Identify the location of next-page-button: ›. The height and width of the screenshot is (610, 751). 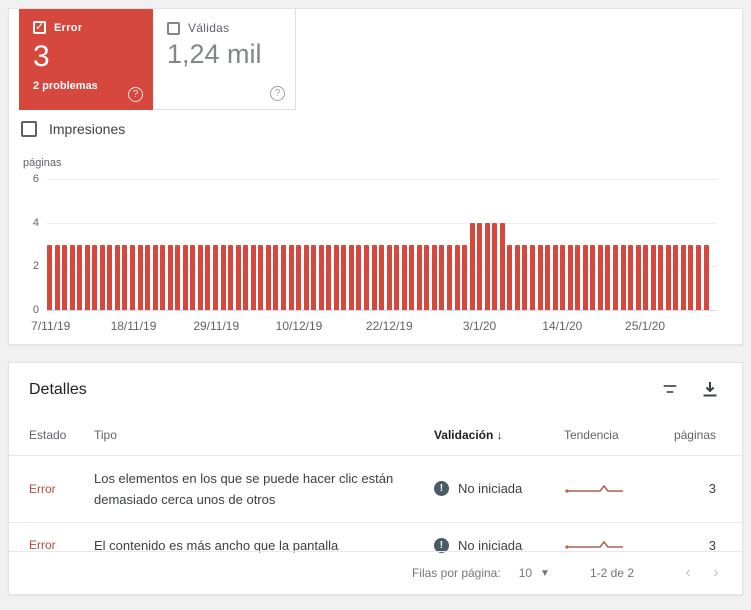
(716, 573).